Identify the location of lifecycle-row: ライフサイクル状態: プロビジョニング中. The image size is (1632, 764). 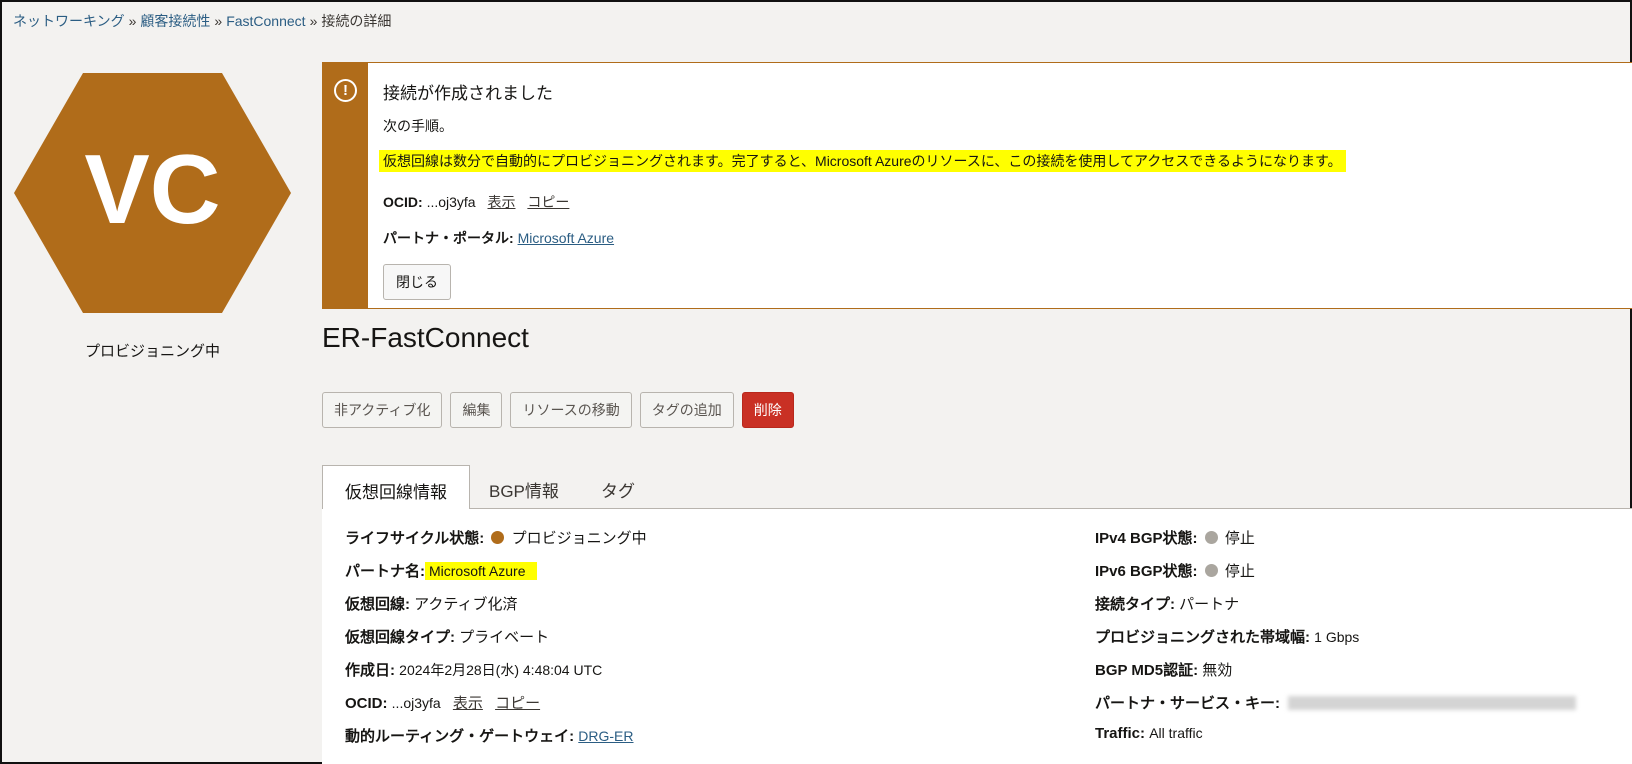
(496, 543).